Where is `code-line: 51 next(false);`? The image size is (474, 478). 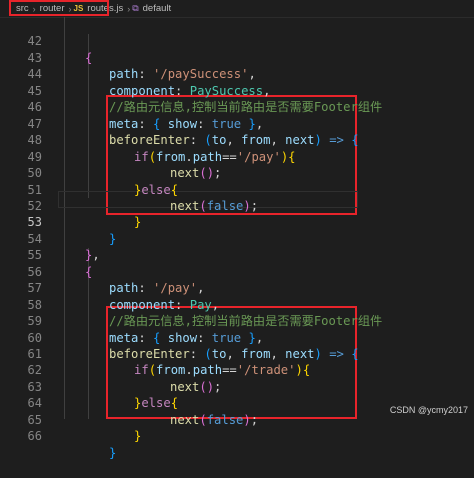 code-line: 51 next(false); is located at coordinates (237, 189).